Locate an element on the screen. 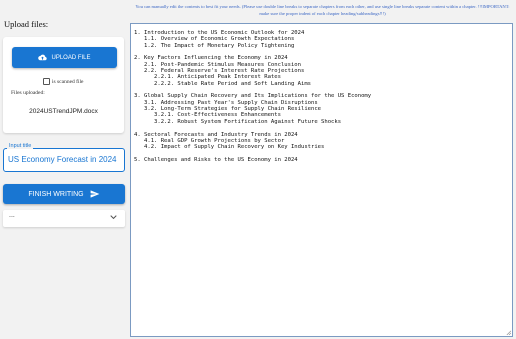 The image size is (516, 339). upload-file-label: UPLOAD FILE is located at coordinates (71, 57).